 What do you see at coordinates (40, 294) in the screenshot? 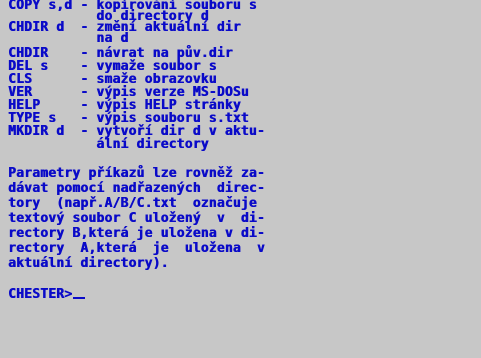
I see `prompt-text: CHESTER>` at bounding box center [40, 294].